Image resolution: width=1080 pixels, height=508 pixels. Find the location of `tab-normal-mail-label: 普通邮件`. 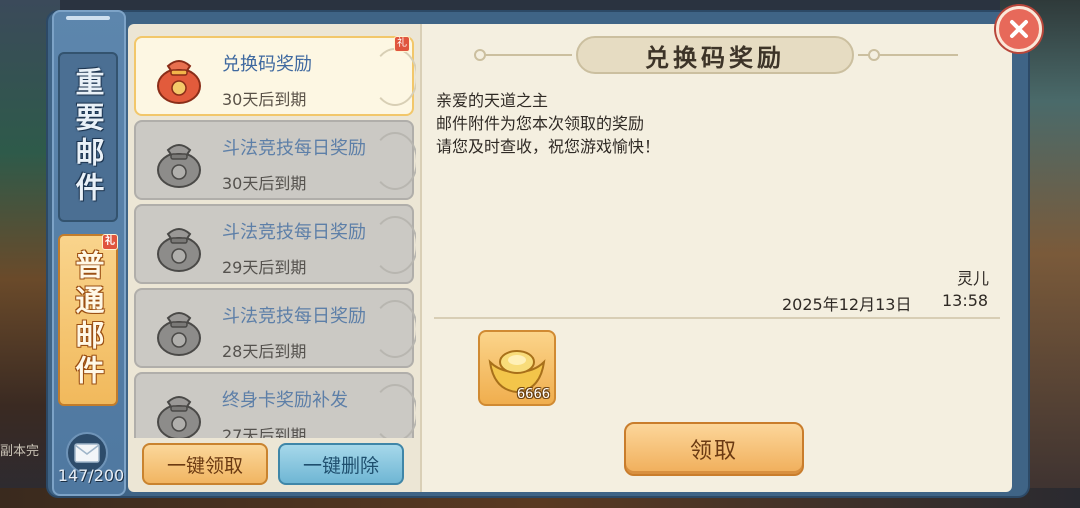

tab-normal-mail-label: 普通邮件 is located at coordinates (88, 320).